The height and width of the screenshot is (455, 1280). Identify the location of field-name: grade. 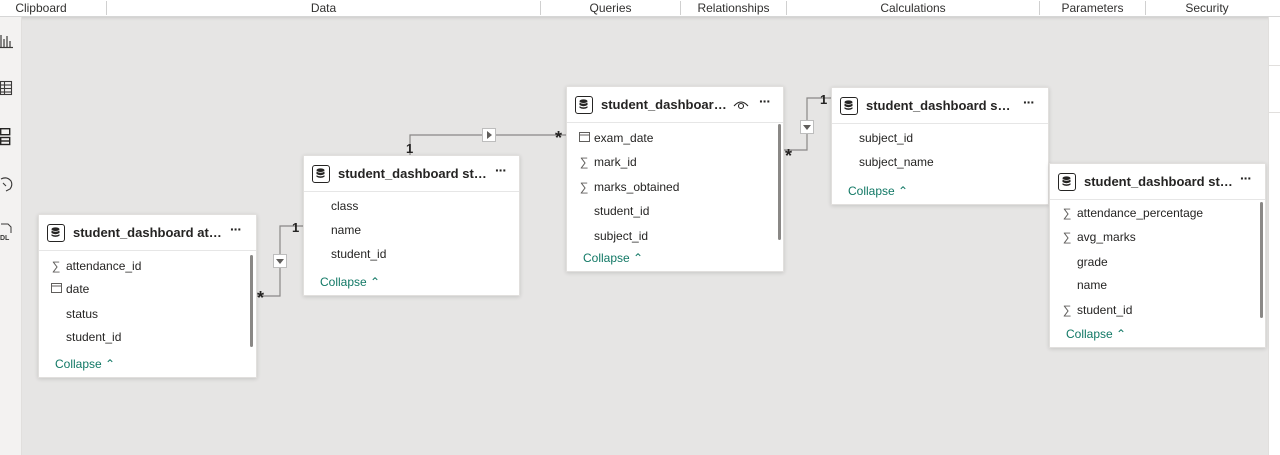
(1092, 262).